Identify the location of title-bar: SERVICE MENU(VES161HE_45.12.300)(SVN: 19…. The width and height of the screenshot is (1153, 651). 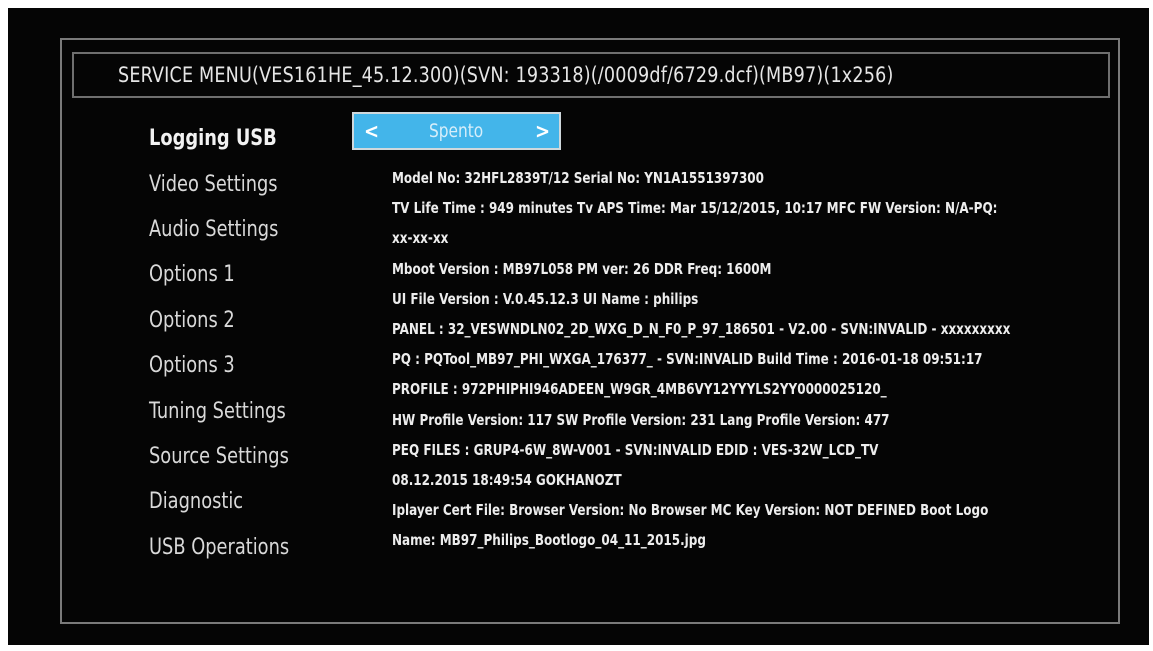
(591, 75).